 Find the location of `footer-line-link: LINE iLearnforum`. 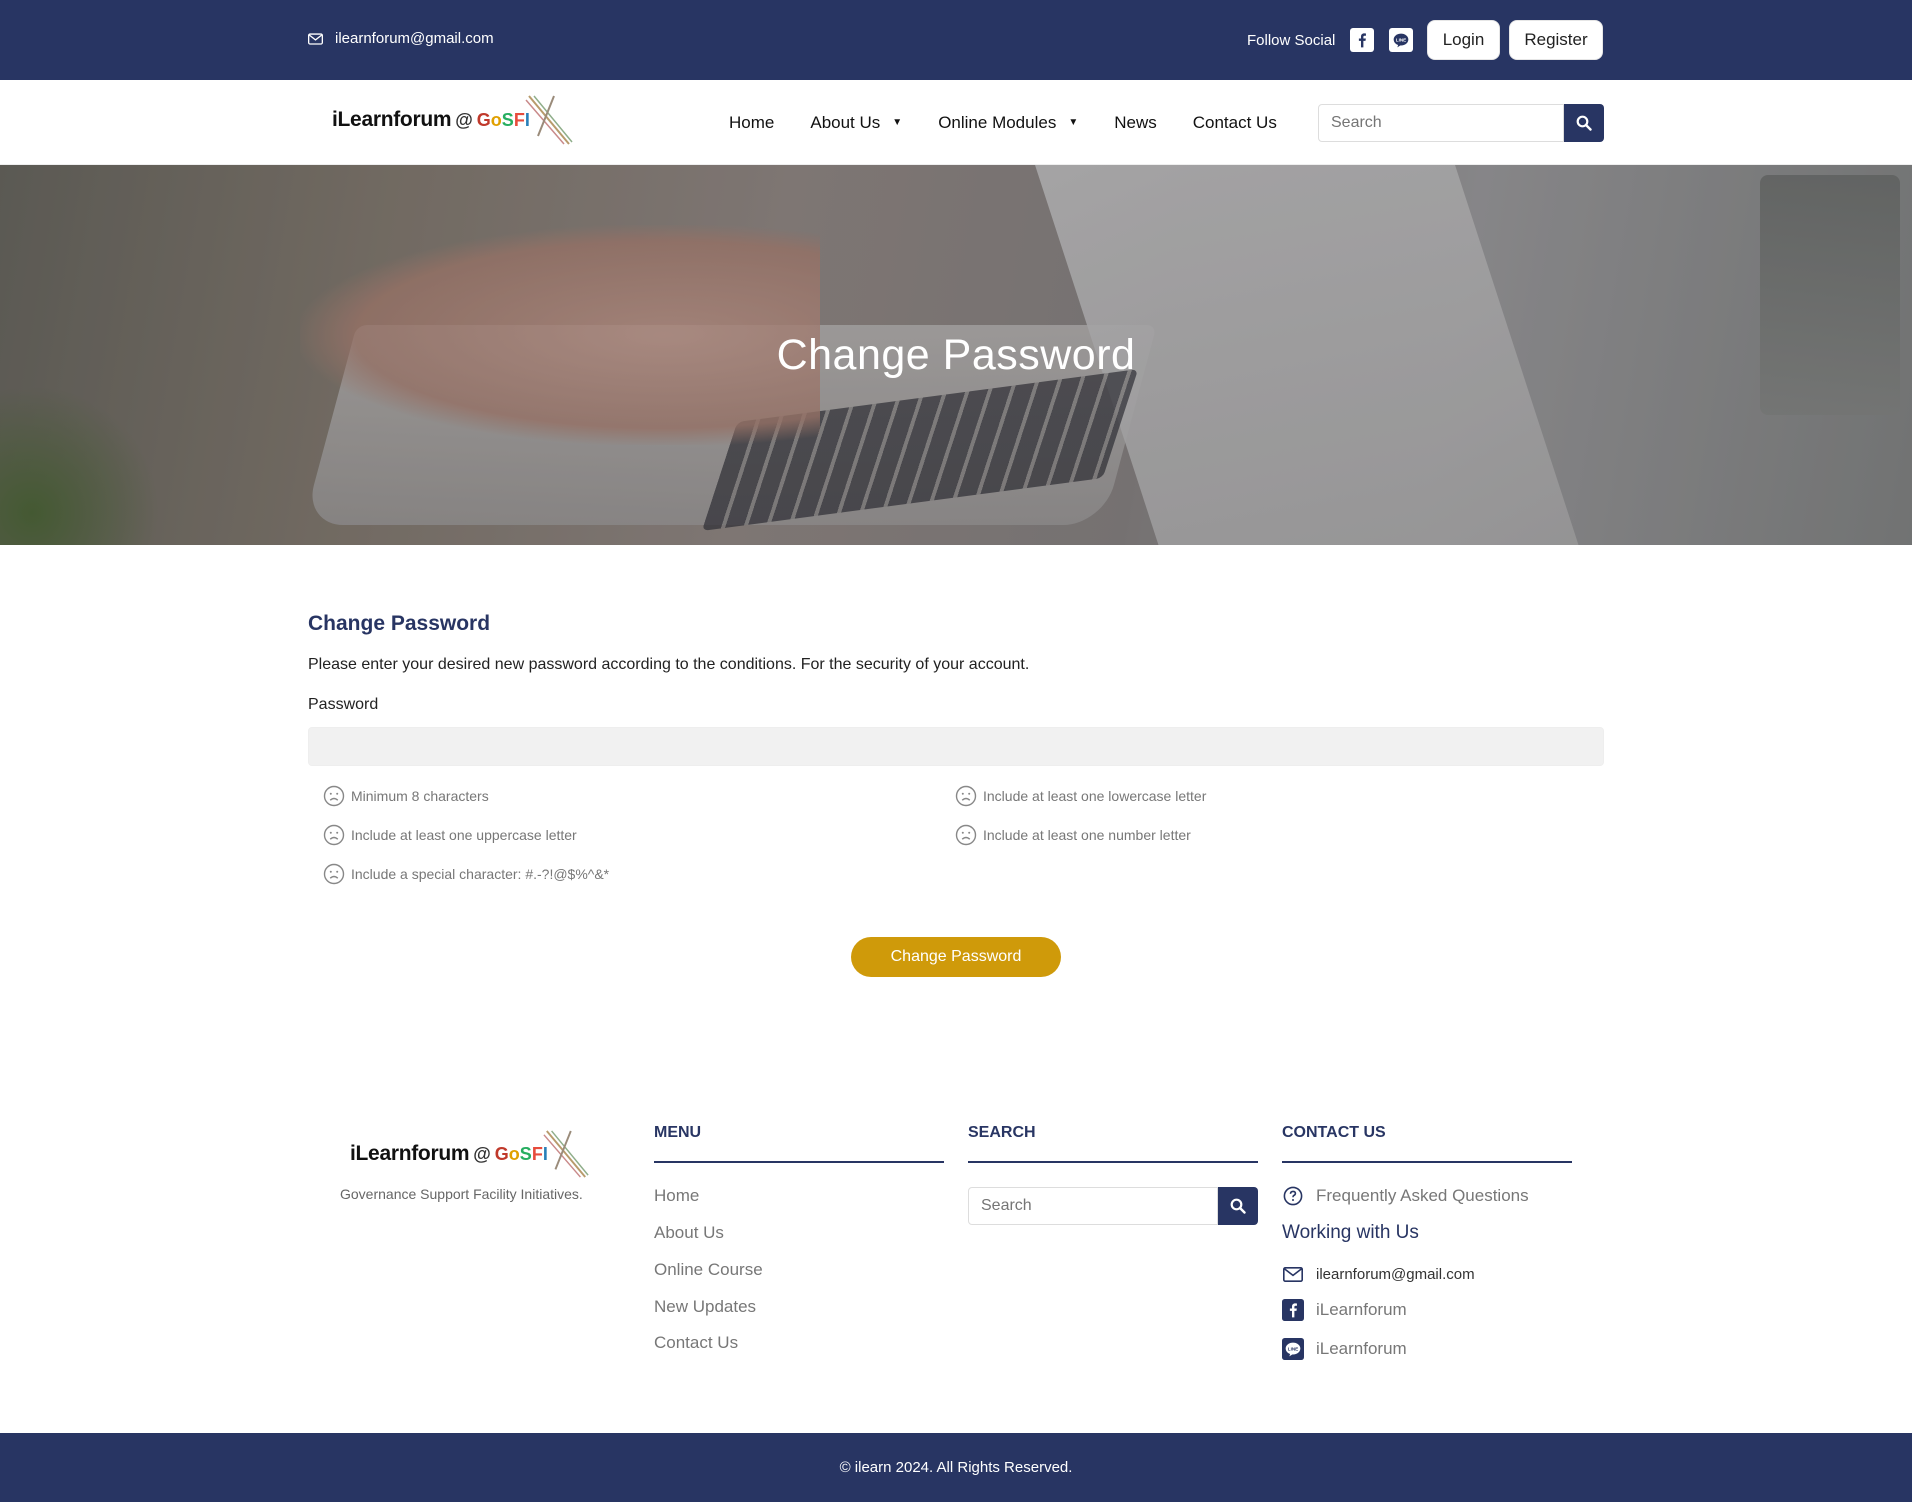

footer-line-link: LINE iLearnforum is located at coordinates (1344, 1349).